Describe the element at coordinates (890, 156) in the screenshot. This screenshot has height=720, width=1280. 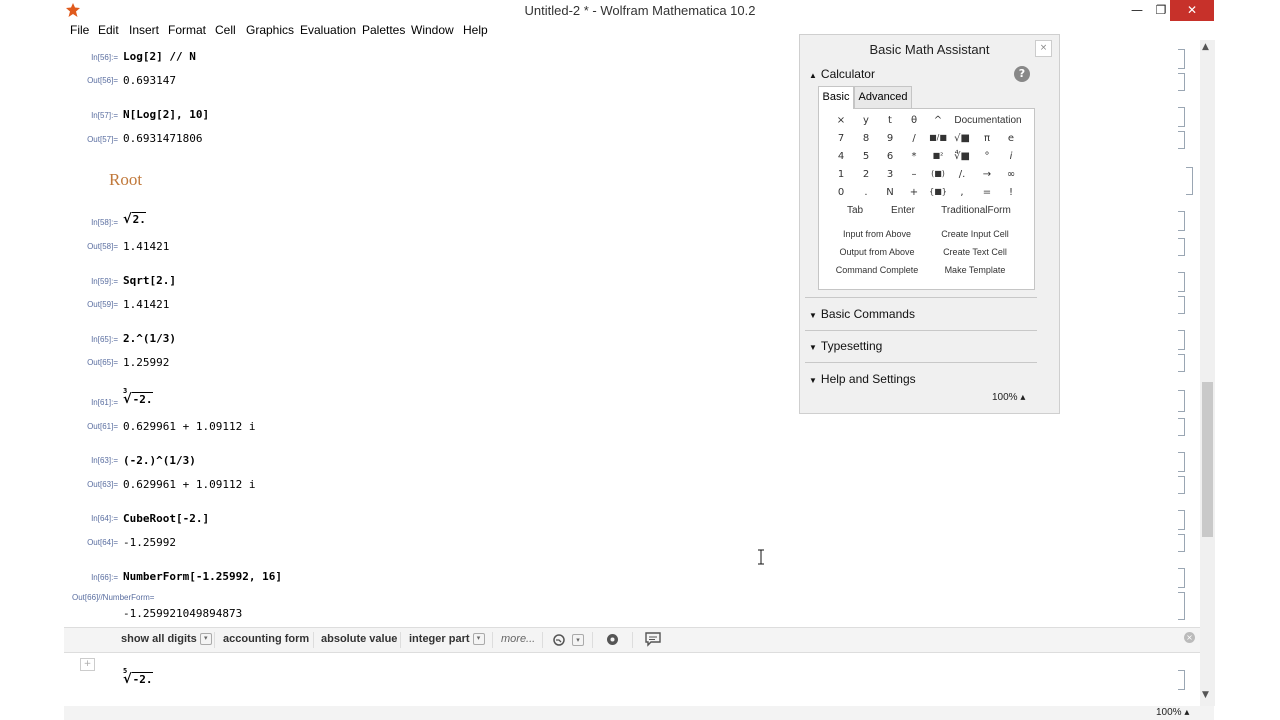
I see `key: 6` at that location.